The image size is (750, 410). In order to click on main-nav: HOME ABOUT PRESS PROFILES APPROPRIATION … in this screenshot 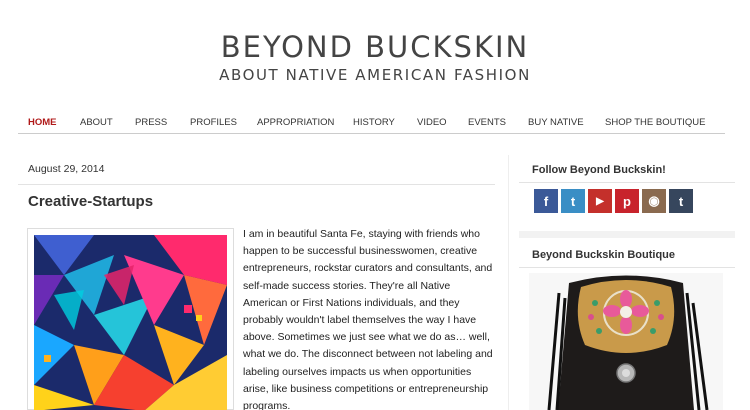, I will do `click(371, 123)`.